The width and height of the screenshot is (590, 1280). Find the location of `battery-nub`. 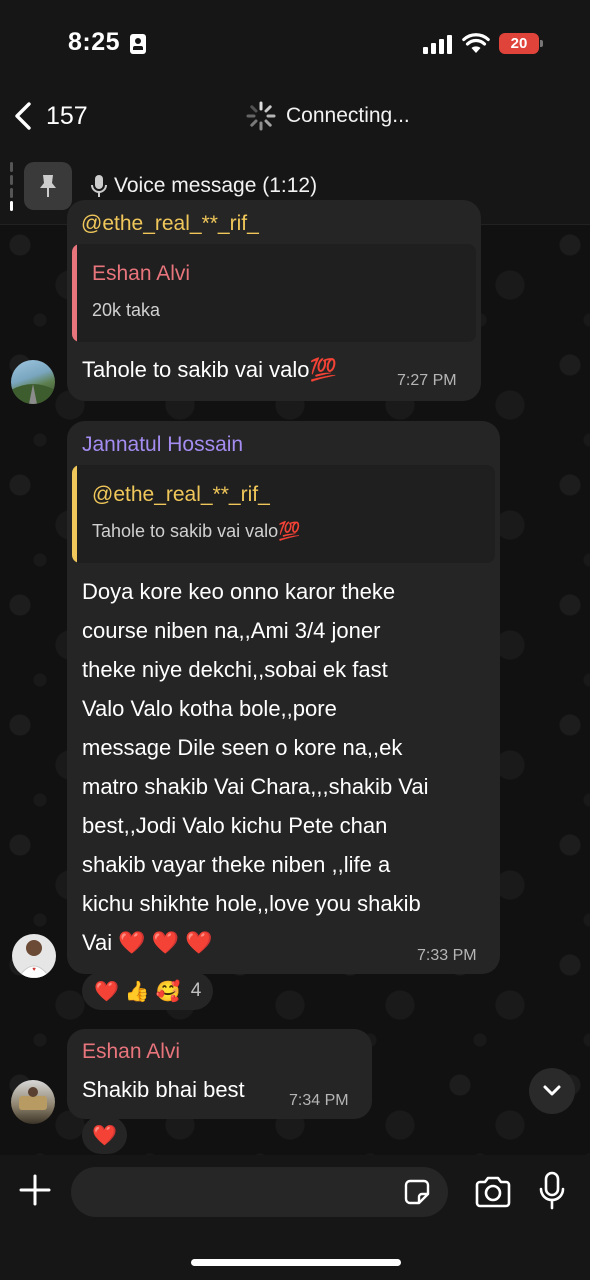

battery-nub is located at coordinates (541, 43).